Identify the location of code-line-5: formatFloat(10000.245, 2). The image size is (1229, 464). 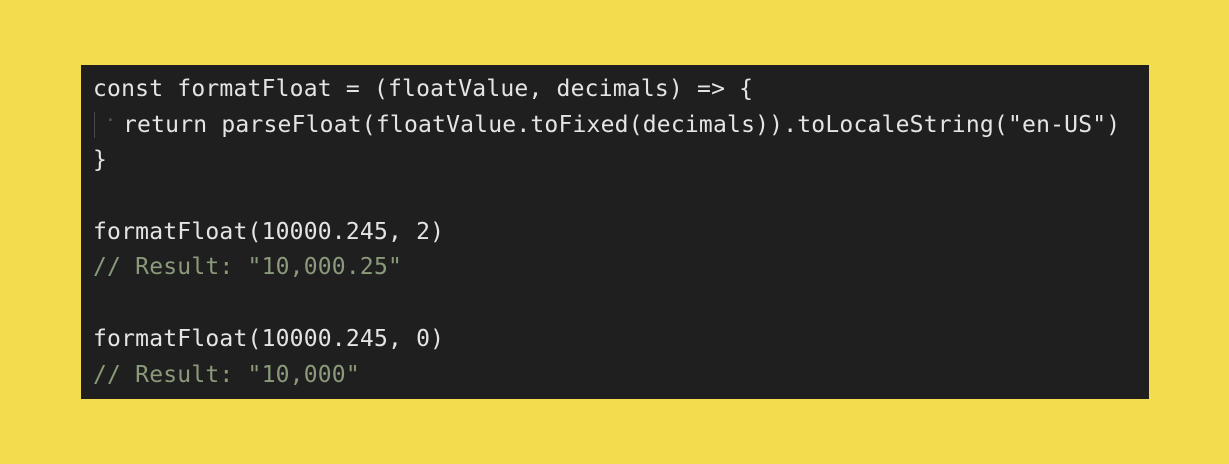
(269, 231).